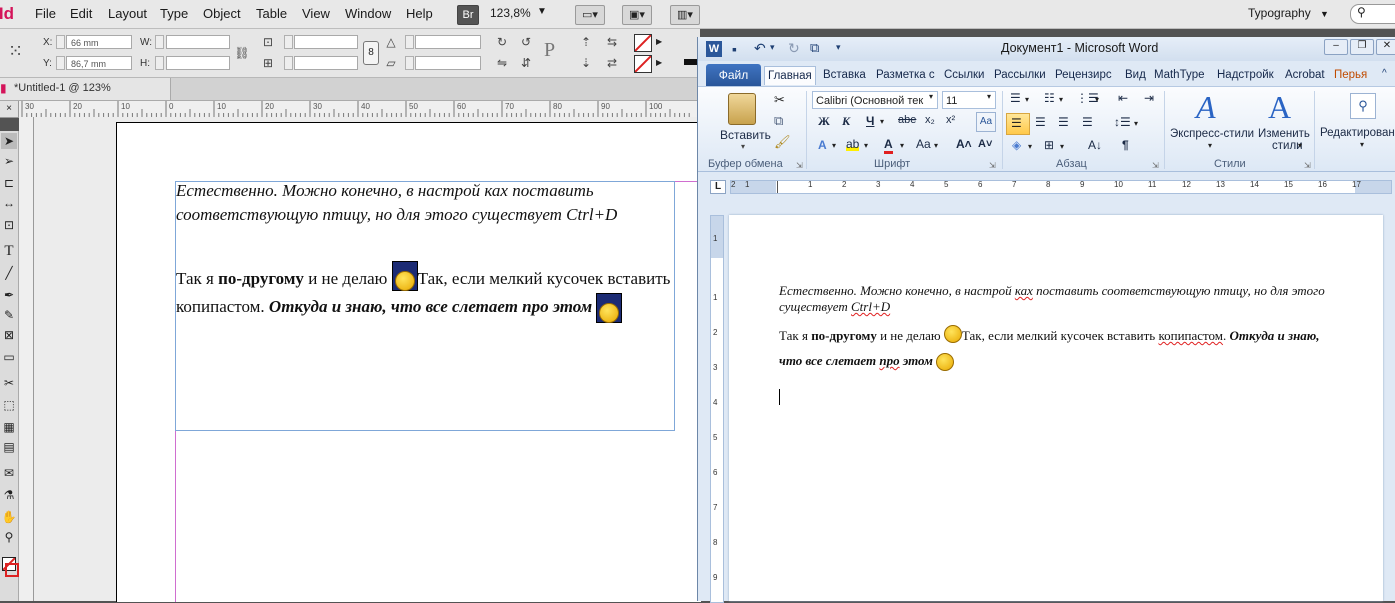 Image resolution: width=1395 pixels, height=603 pixels. I want to click on express-styles-button: Экспресс-стили, so click(1212, 134).